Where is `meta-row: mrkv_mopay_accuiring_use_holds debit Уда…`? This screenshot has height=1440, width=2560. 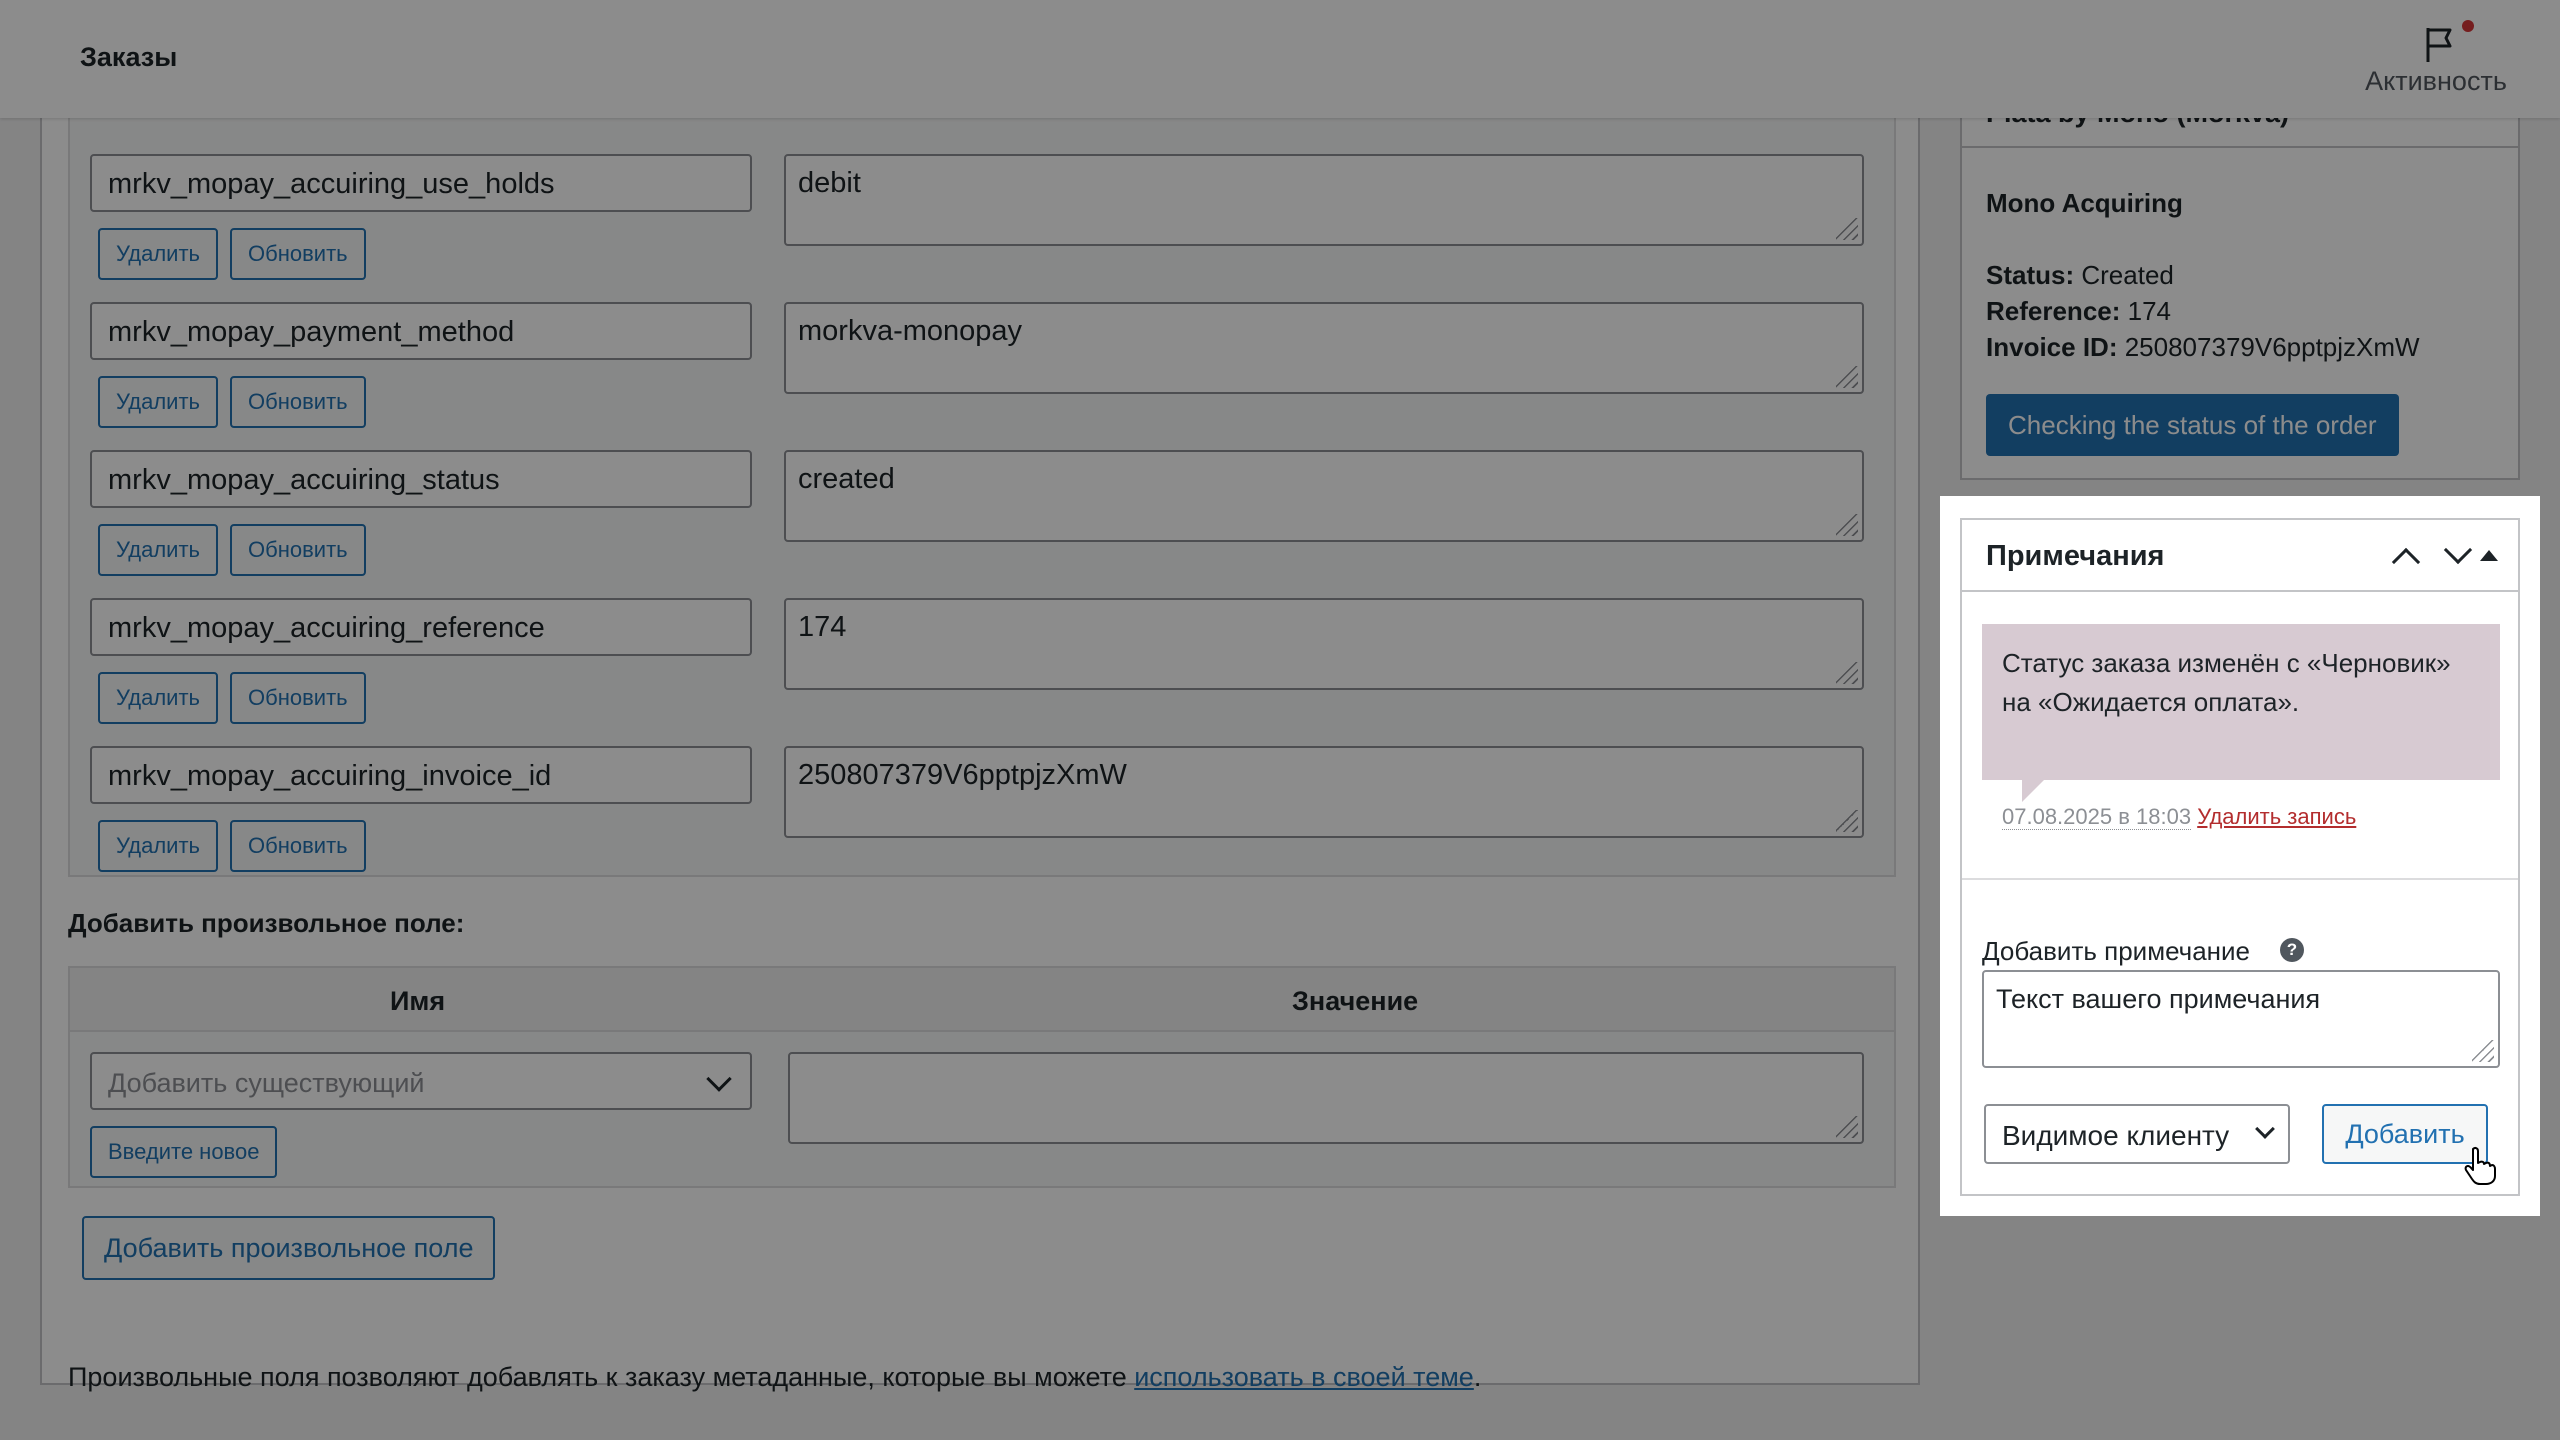 meta-row: mrkv_mopay_accuiring_use_holds debit Уда… is located at coordinates (984, 228).